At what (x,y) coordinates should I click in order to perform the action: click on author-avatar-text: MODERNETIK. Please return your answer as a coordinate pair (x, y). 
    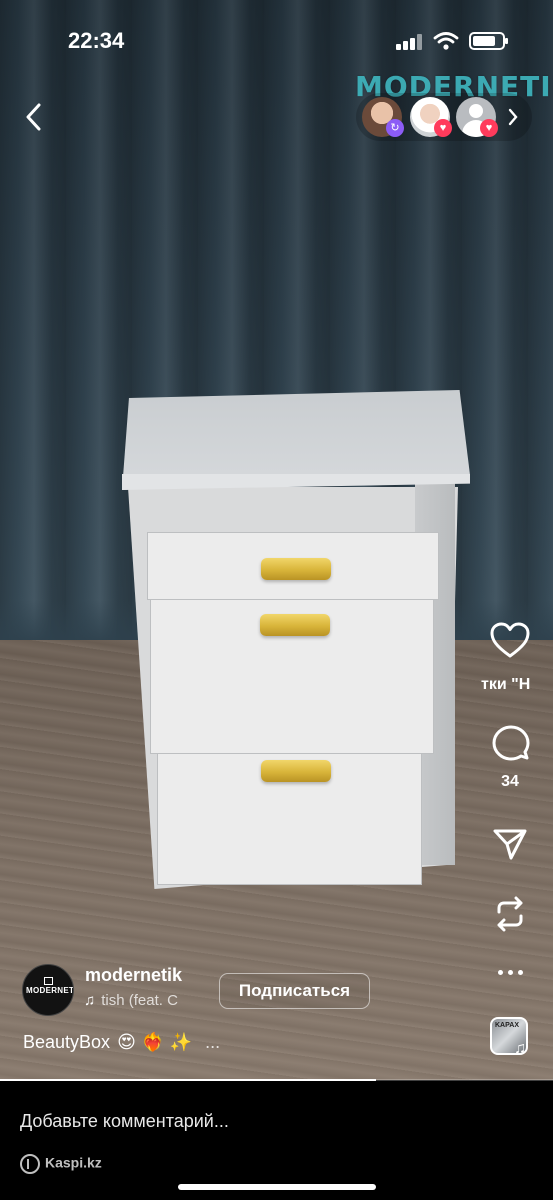
    Looking at the image, I should click on (50, 990).